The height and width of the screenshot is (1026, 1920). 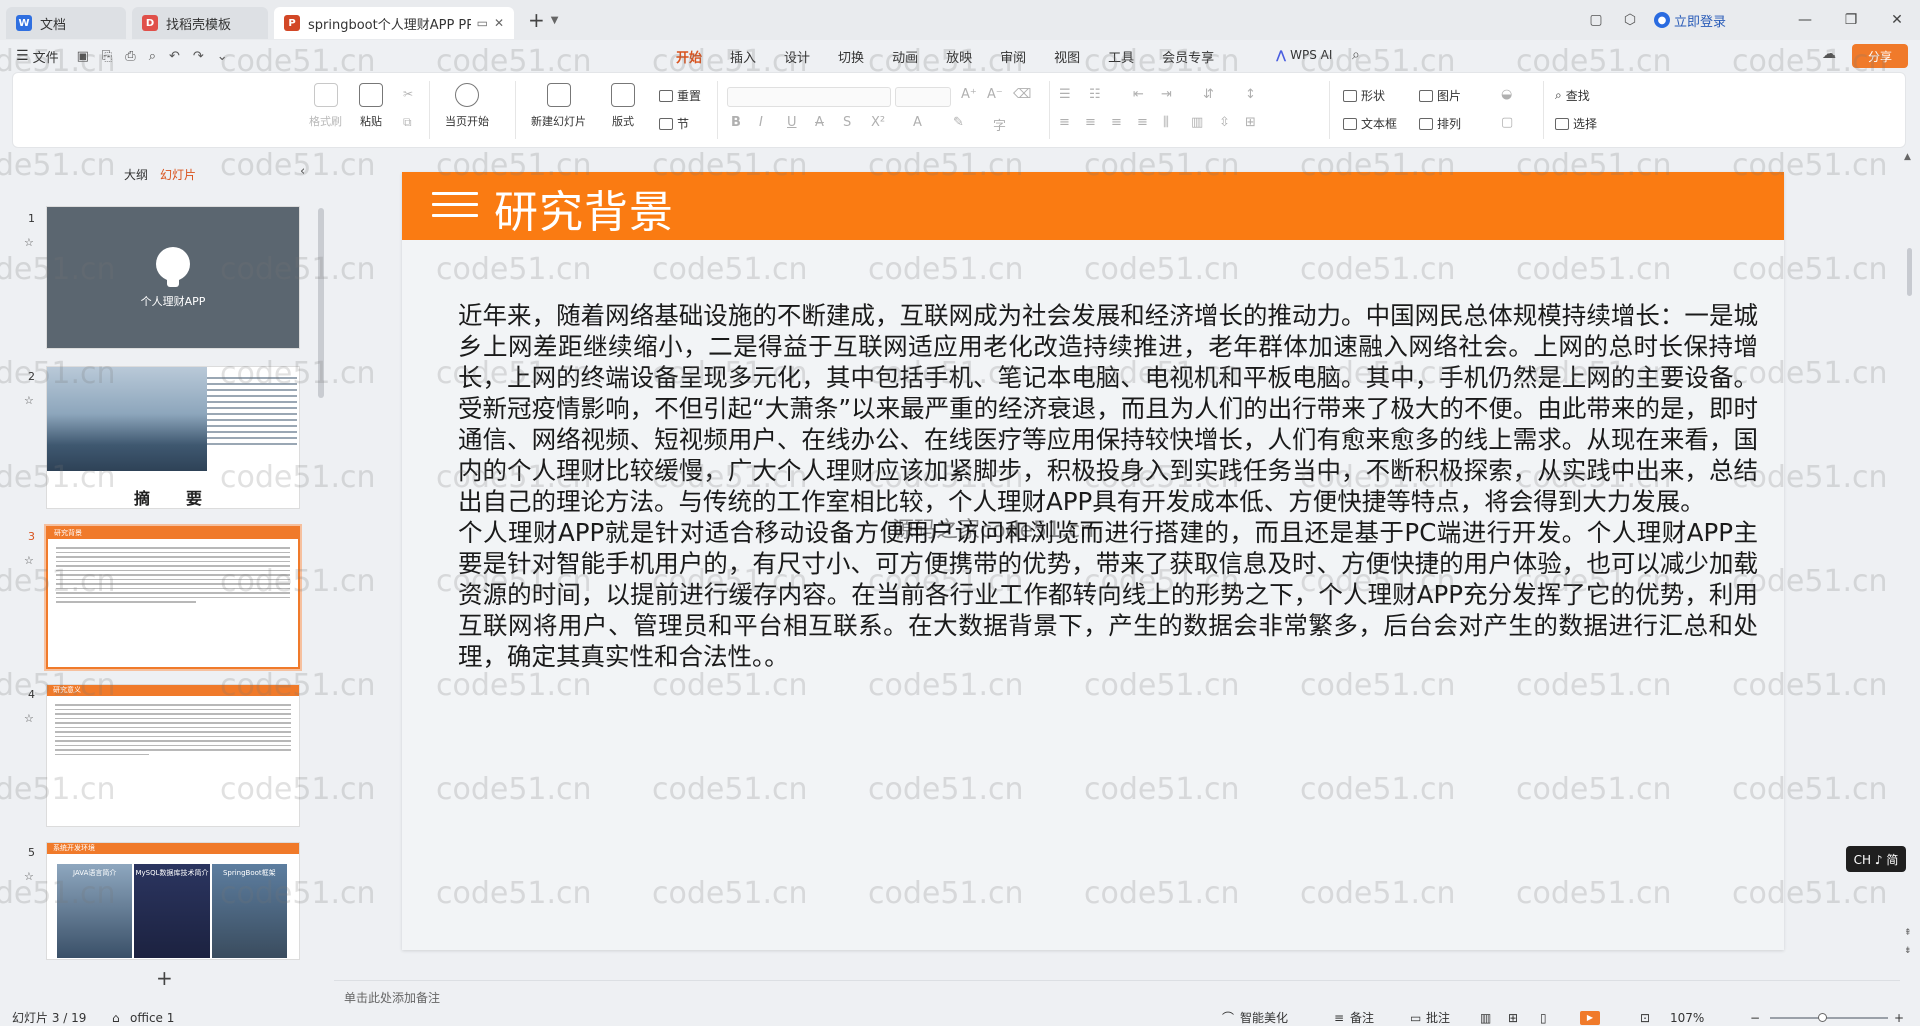 I want to click on theme-name: office 1, so click(x=152, y=1018).